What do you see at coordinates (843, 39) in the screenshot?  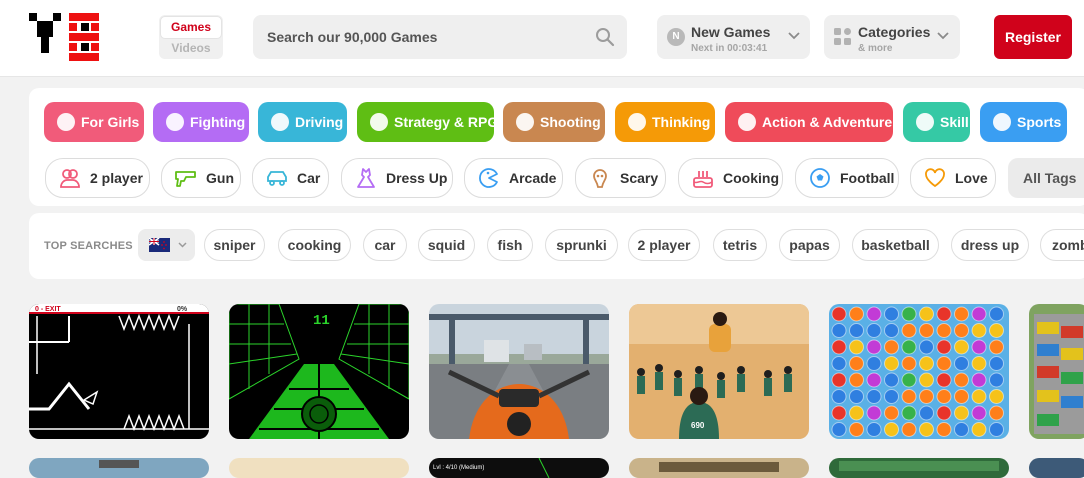 I see `categories-grid-icon` at bounding box center [843, 39].